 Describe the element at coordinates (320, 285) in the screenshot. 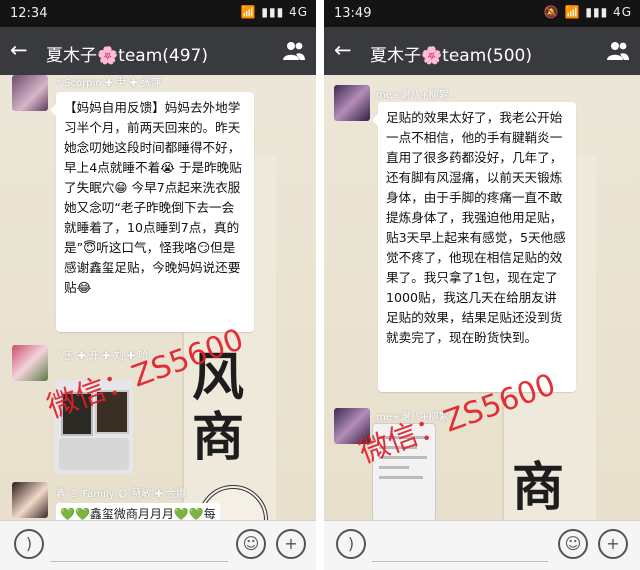

I see `divider` at that location.